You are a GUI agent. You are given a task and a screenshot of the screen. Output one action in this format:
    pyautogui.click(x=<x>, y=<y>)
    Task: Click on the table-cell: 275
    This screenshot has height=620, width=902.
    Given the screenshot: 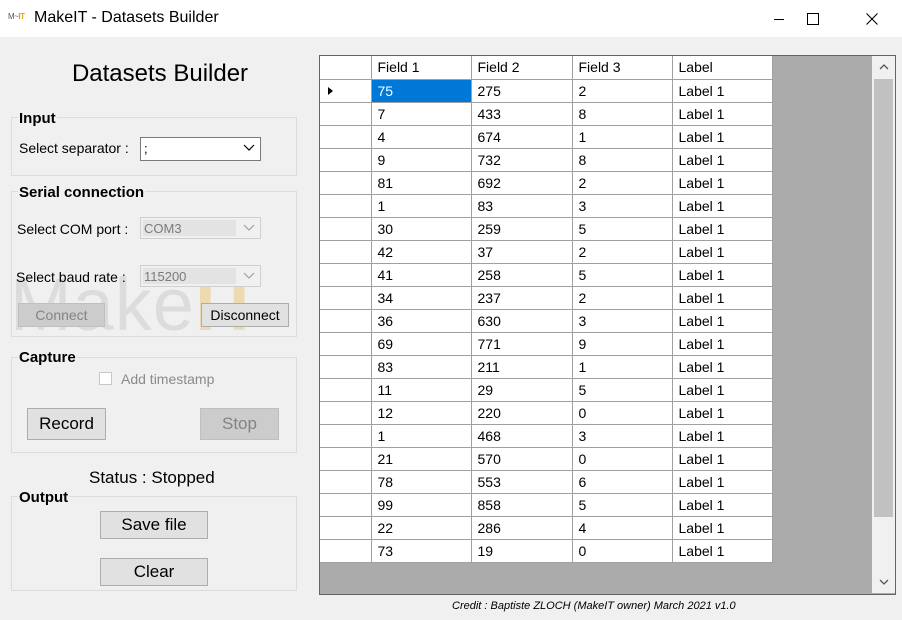 What is the action you would take?
    pyautogui.click(x=522, y=91)
    